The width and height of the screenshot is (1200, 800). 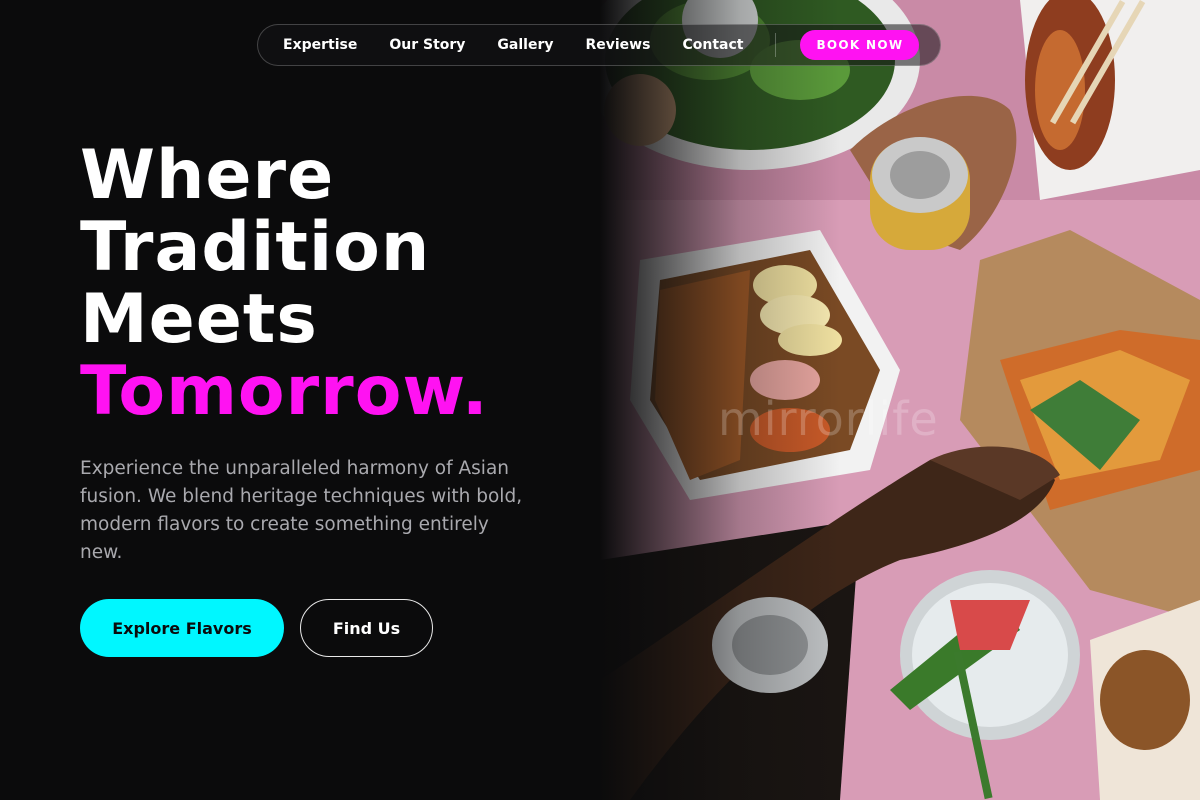 I want to click on headline-accent: Tomorrow., so click(x=284, y=391).